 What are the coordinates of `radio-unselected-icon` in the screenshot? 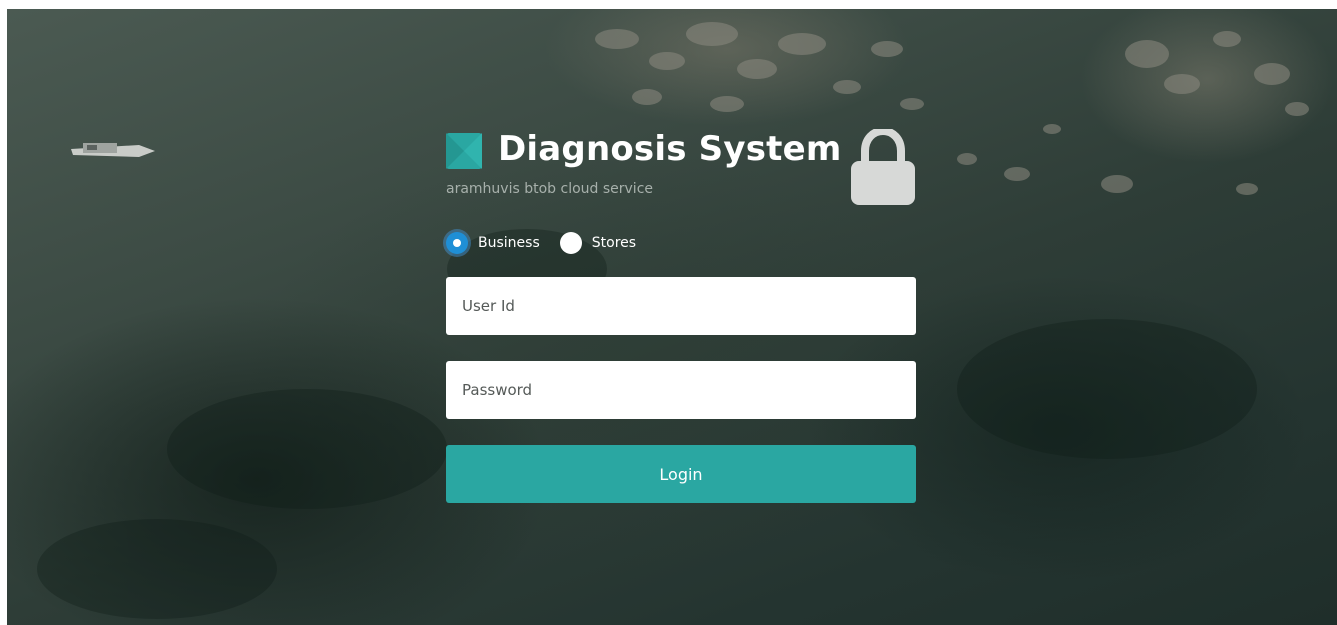 It's located at (570, 243).